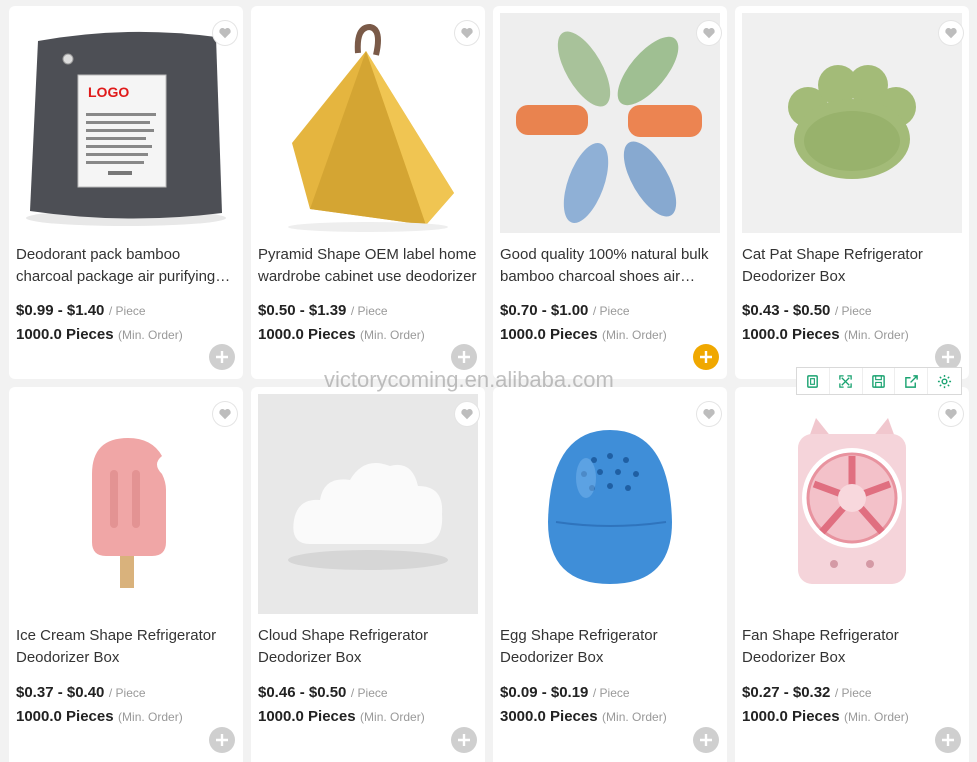 This screenshot has width=977, height=762. I want to click on product-title: Fan Shape Refrigerator Deodorizer Box, so click(853, 647).